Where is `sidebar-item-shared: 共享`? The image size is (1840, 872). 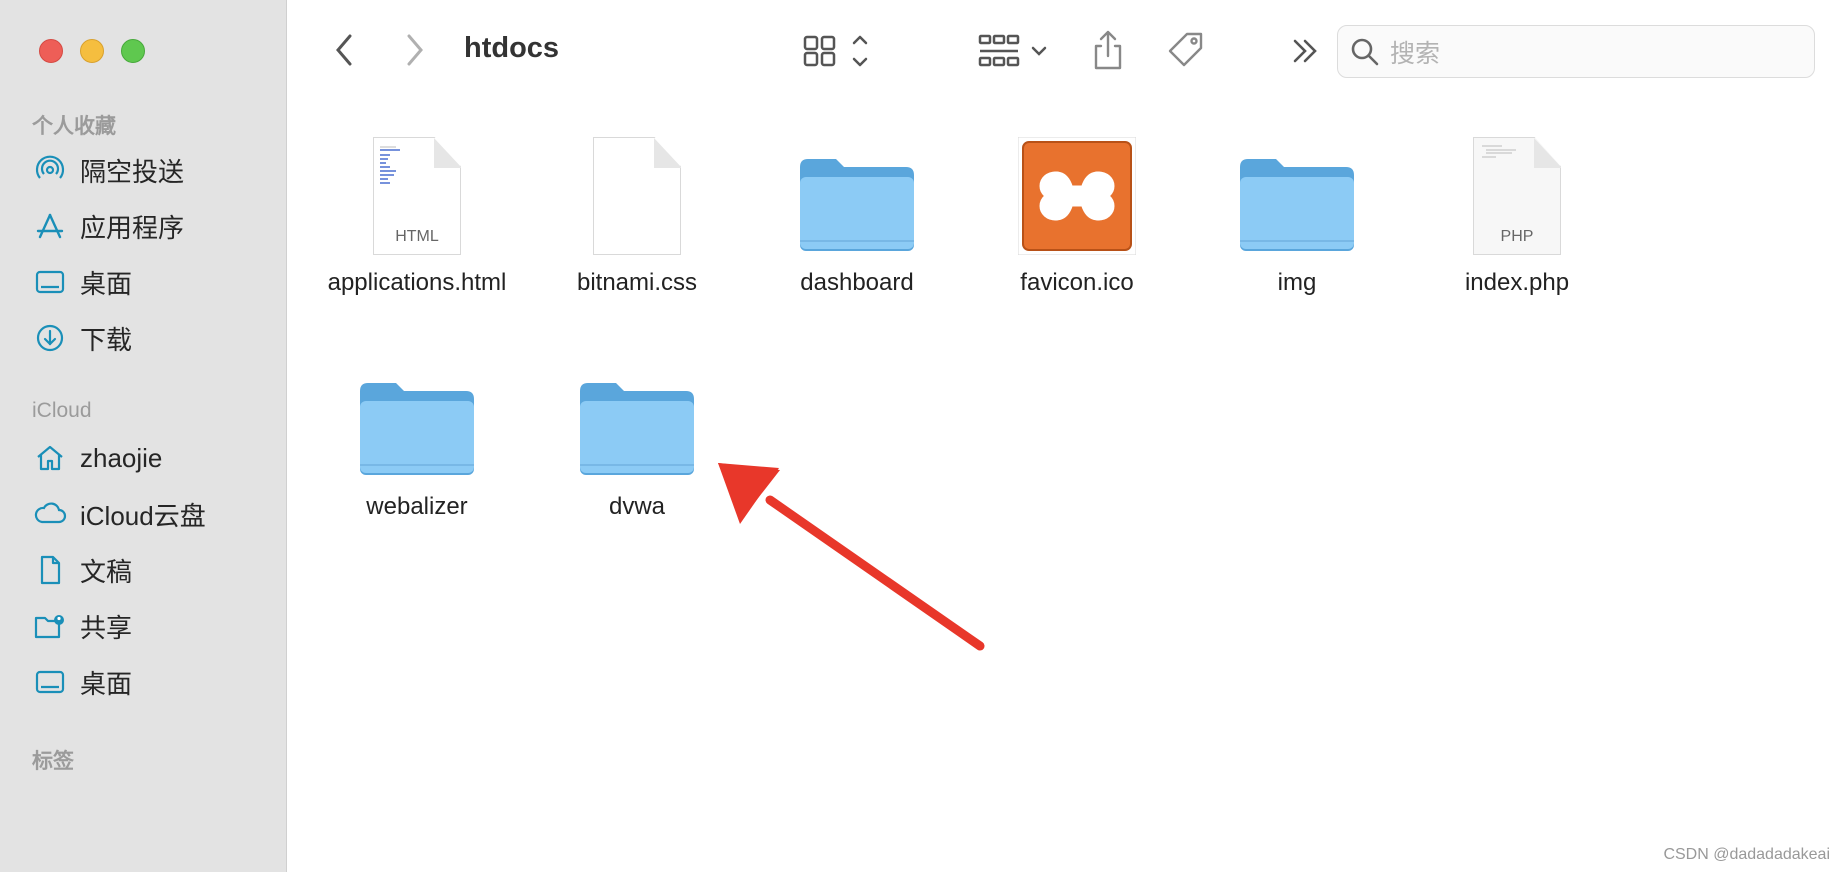
sidebar-item-shared: 共享 is located at coordinates (152, 626).